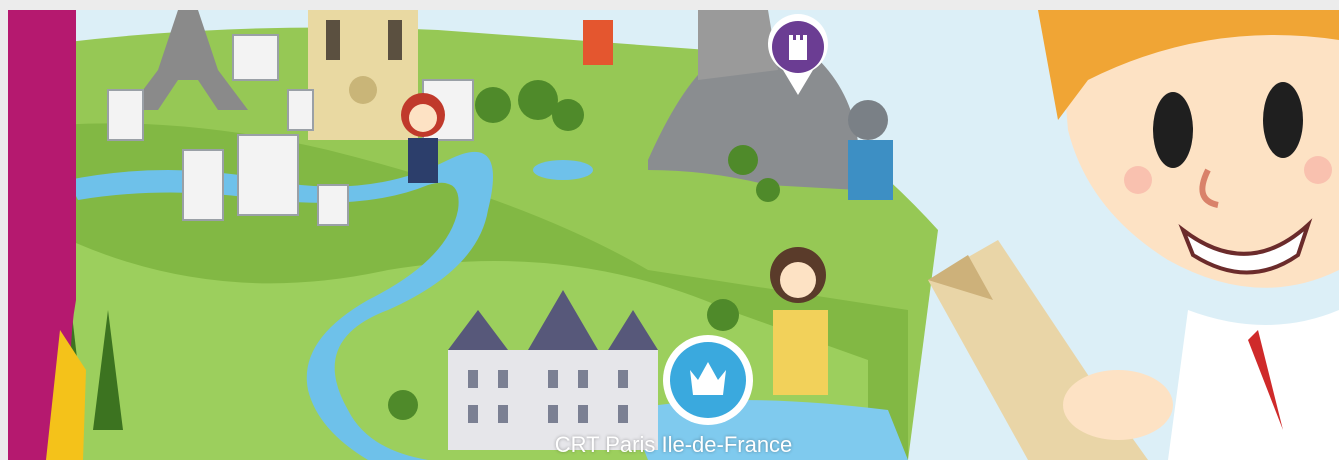 The height and width of the screenshot is (460, 1339). Describe the element at coordinates (673, 444) in the screenshot. I see `image-caption: CRT Paris Ile-de-France` at that location.